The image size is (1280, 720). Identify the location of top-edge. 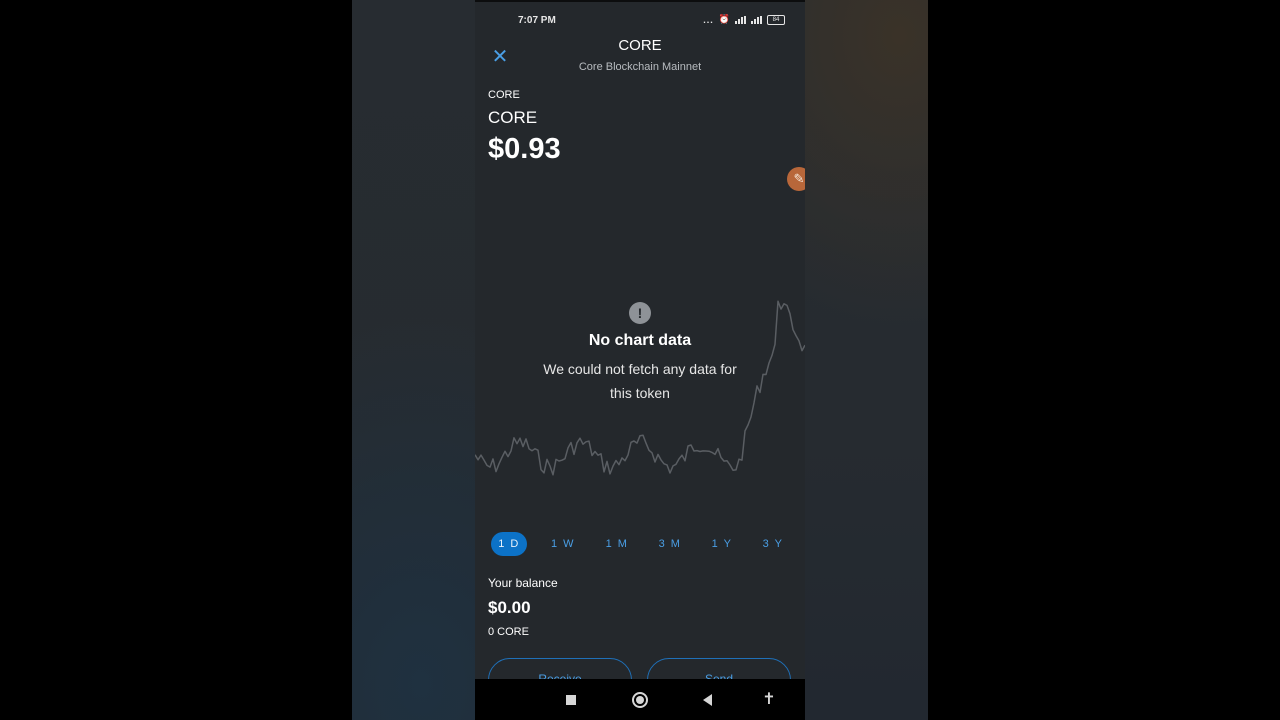
(640, 1).